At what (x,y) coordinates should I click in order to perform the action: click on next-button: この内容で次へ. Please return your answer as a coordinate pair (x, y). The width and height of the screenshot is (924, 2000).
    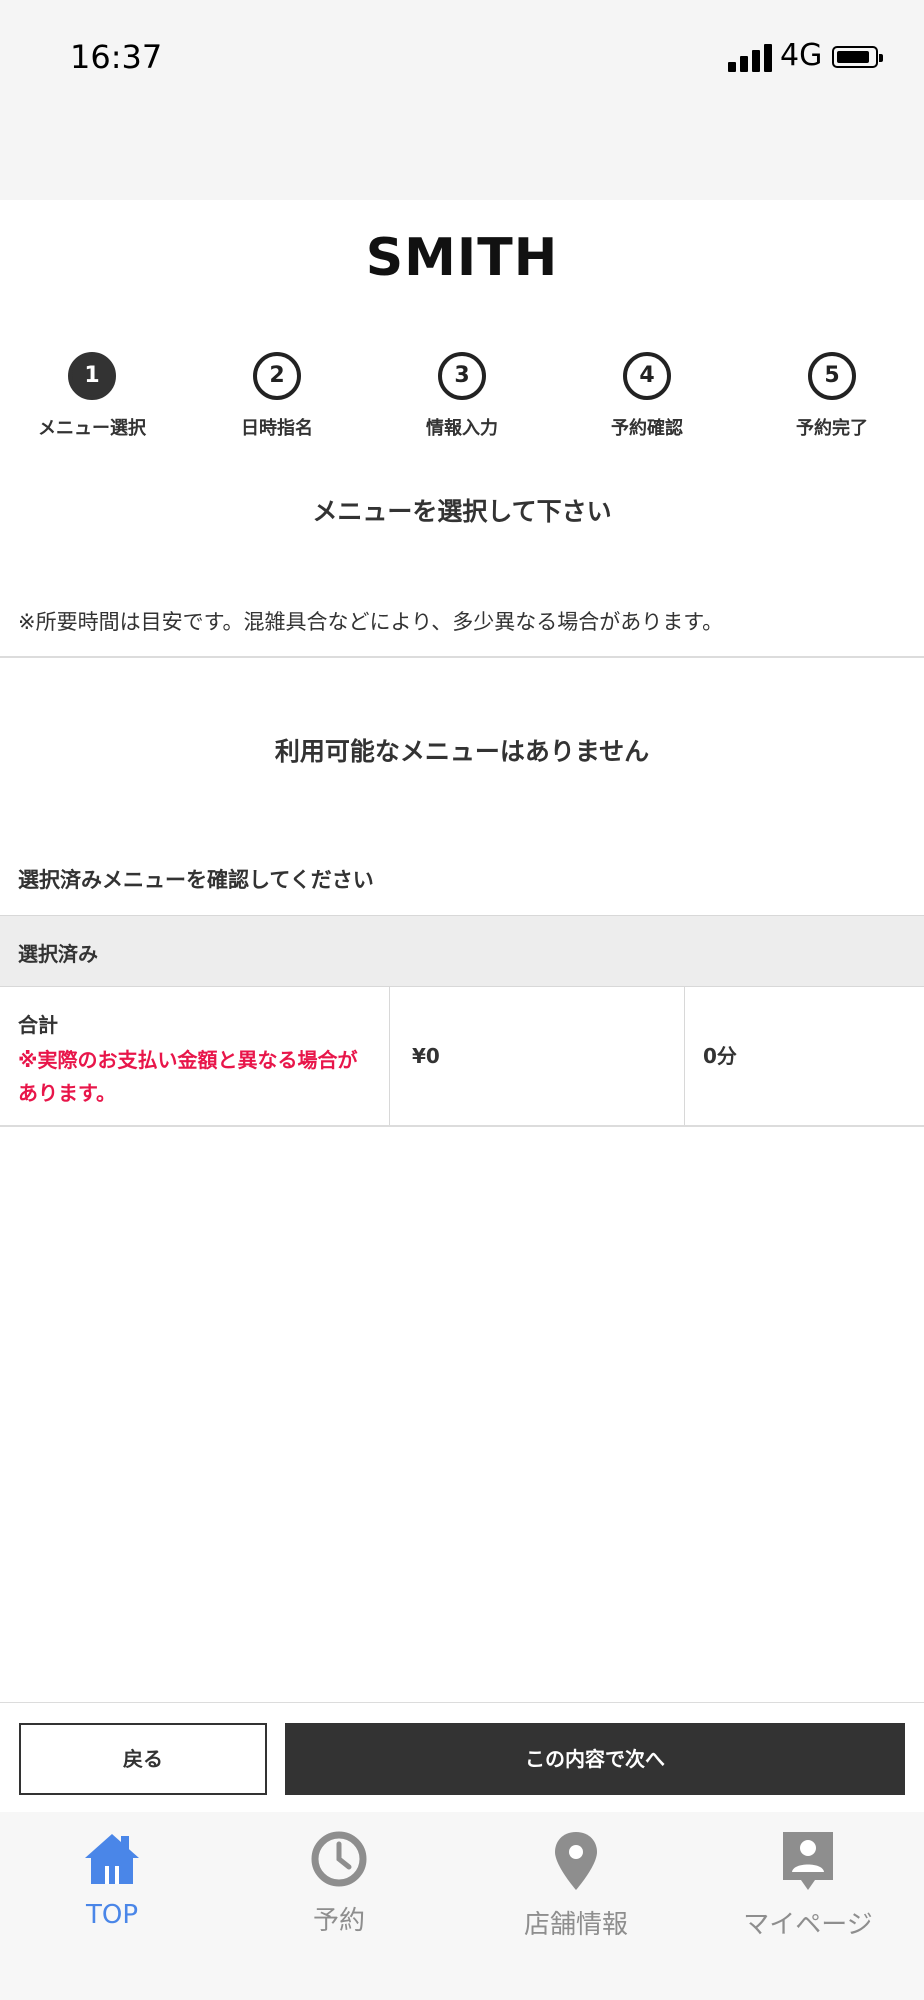
    Looking at the image, I should click on (595, 1759).